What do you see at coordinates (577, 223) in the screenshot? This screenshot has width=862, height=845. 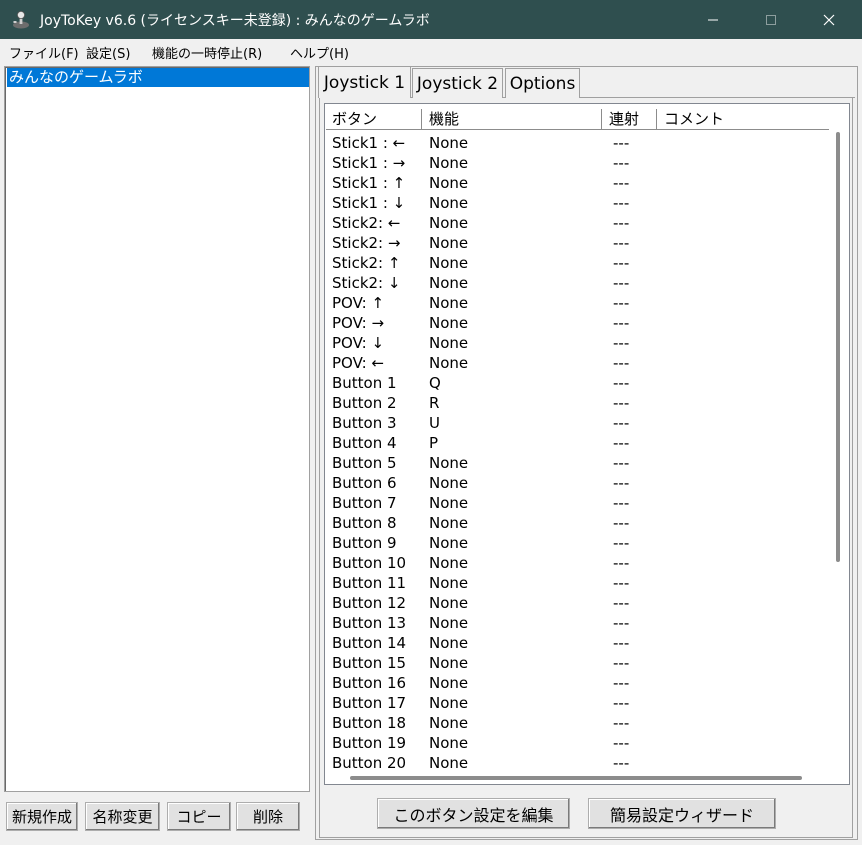 I see `table-row: Stick2: ← None ---` at bounding box center [577, 223].